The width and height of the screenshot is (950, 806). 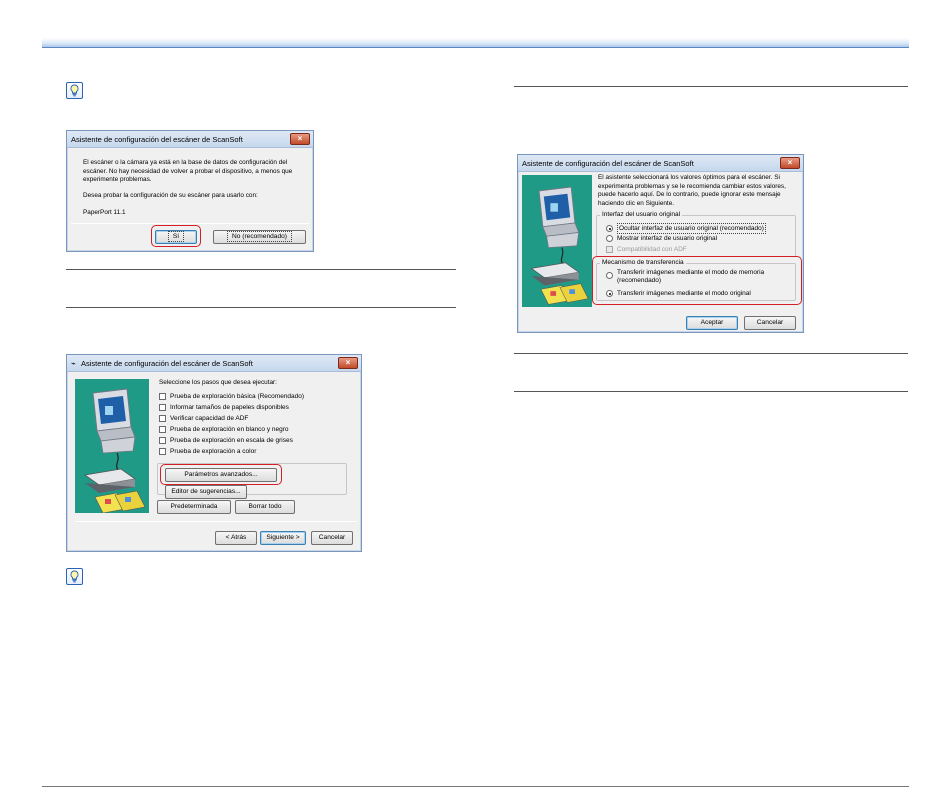 I want to click on radio-label: Mostrar interfaz de usuario original, so click(x=667, y=238).